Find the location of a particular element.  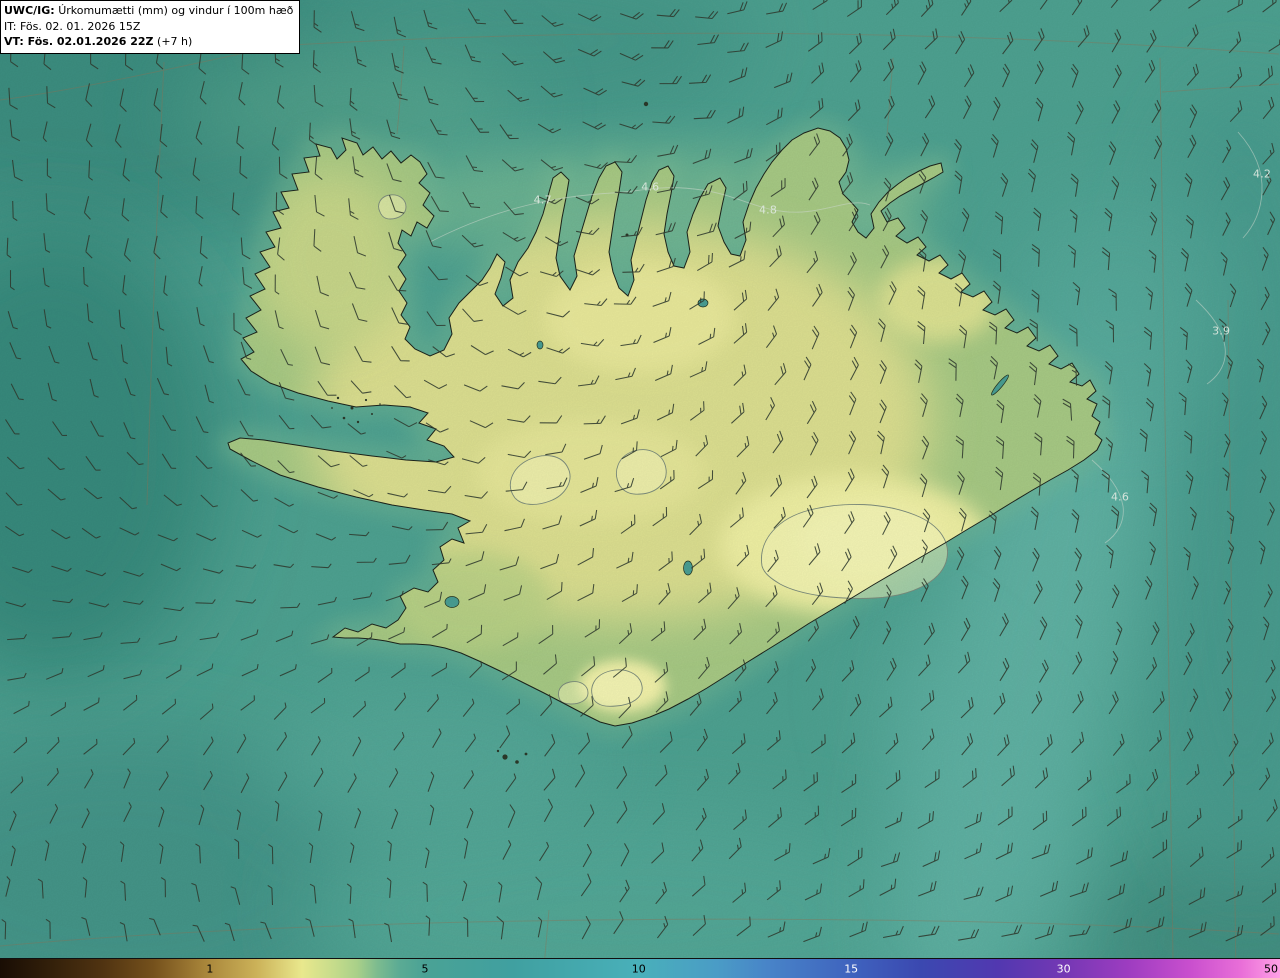

colorbar-tick-label: 1 is located at coordinates (210, 968).